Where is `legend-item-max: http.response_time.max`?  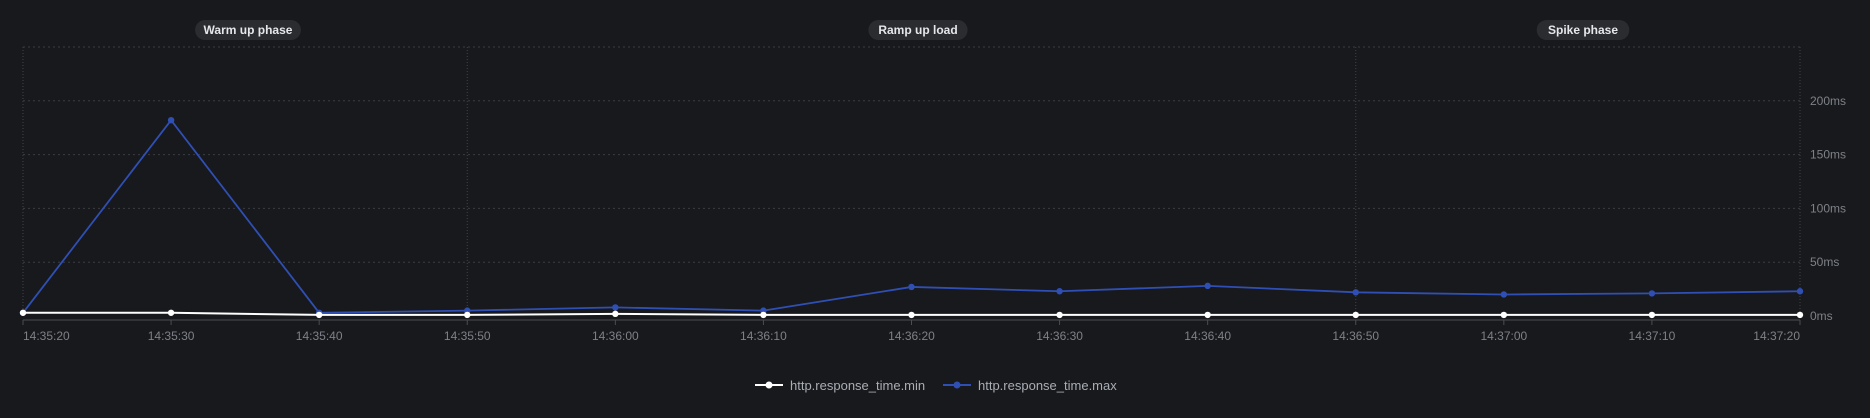 legend-item-max: http.response_time.max is located at coordinates (1030, 385).